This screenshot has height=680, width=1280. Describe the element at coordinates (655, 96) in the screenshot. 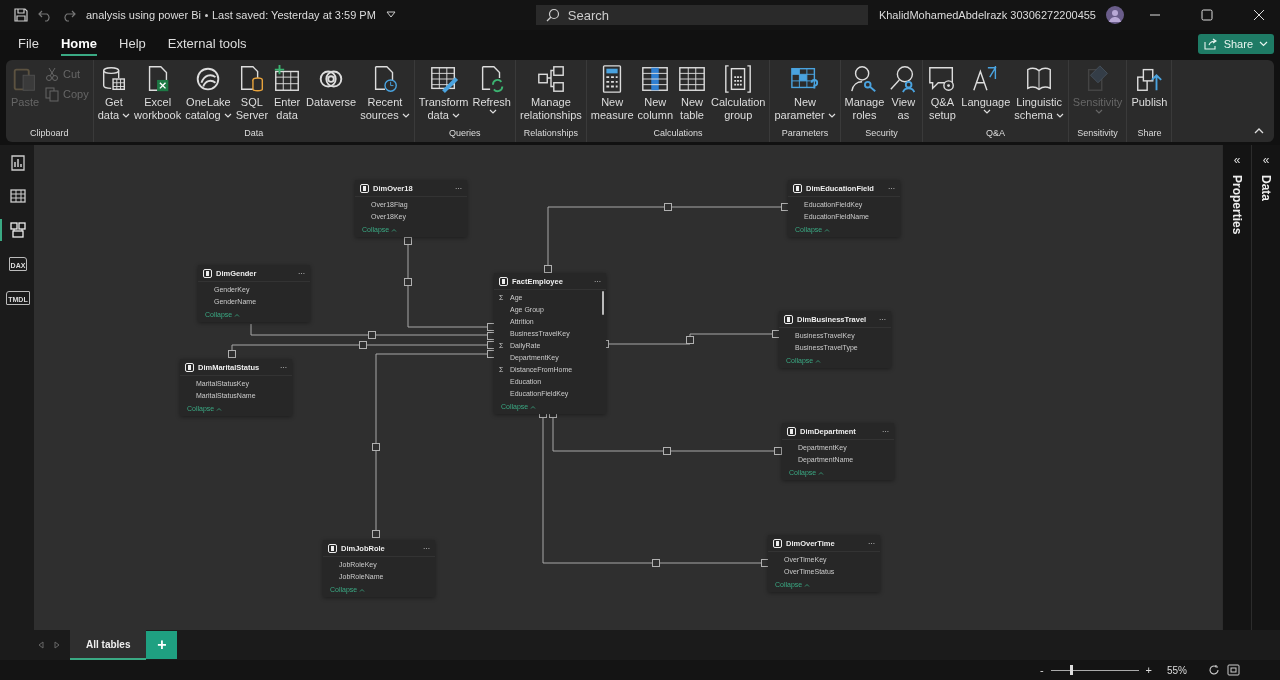

I see `ribbon-button: New column` at that location.